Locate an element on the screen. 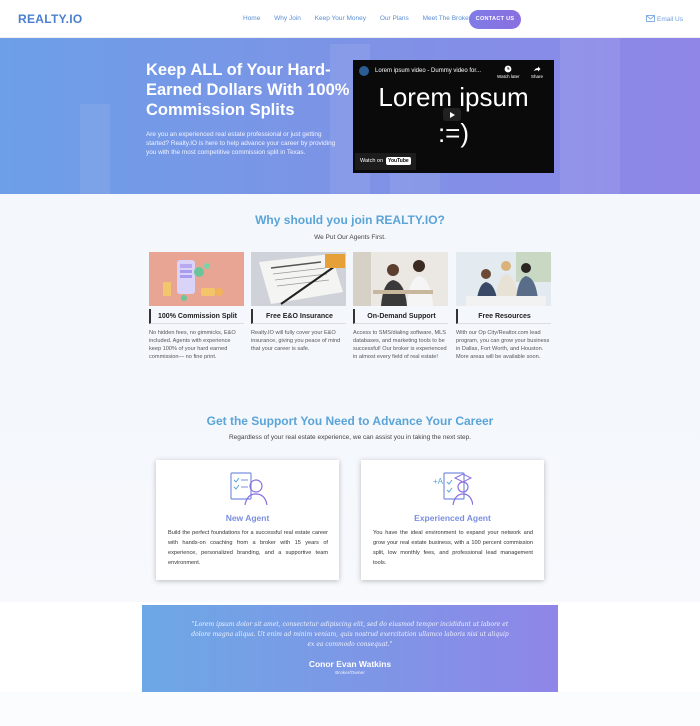 This screenshot has height=726, width=700. testimonial-role: Broker/Owner is located at coordinates (350, 673).